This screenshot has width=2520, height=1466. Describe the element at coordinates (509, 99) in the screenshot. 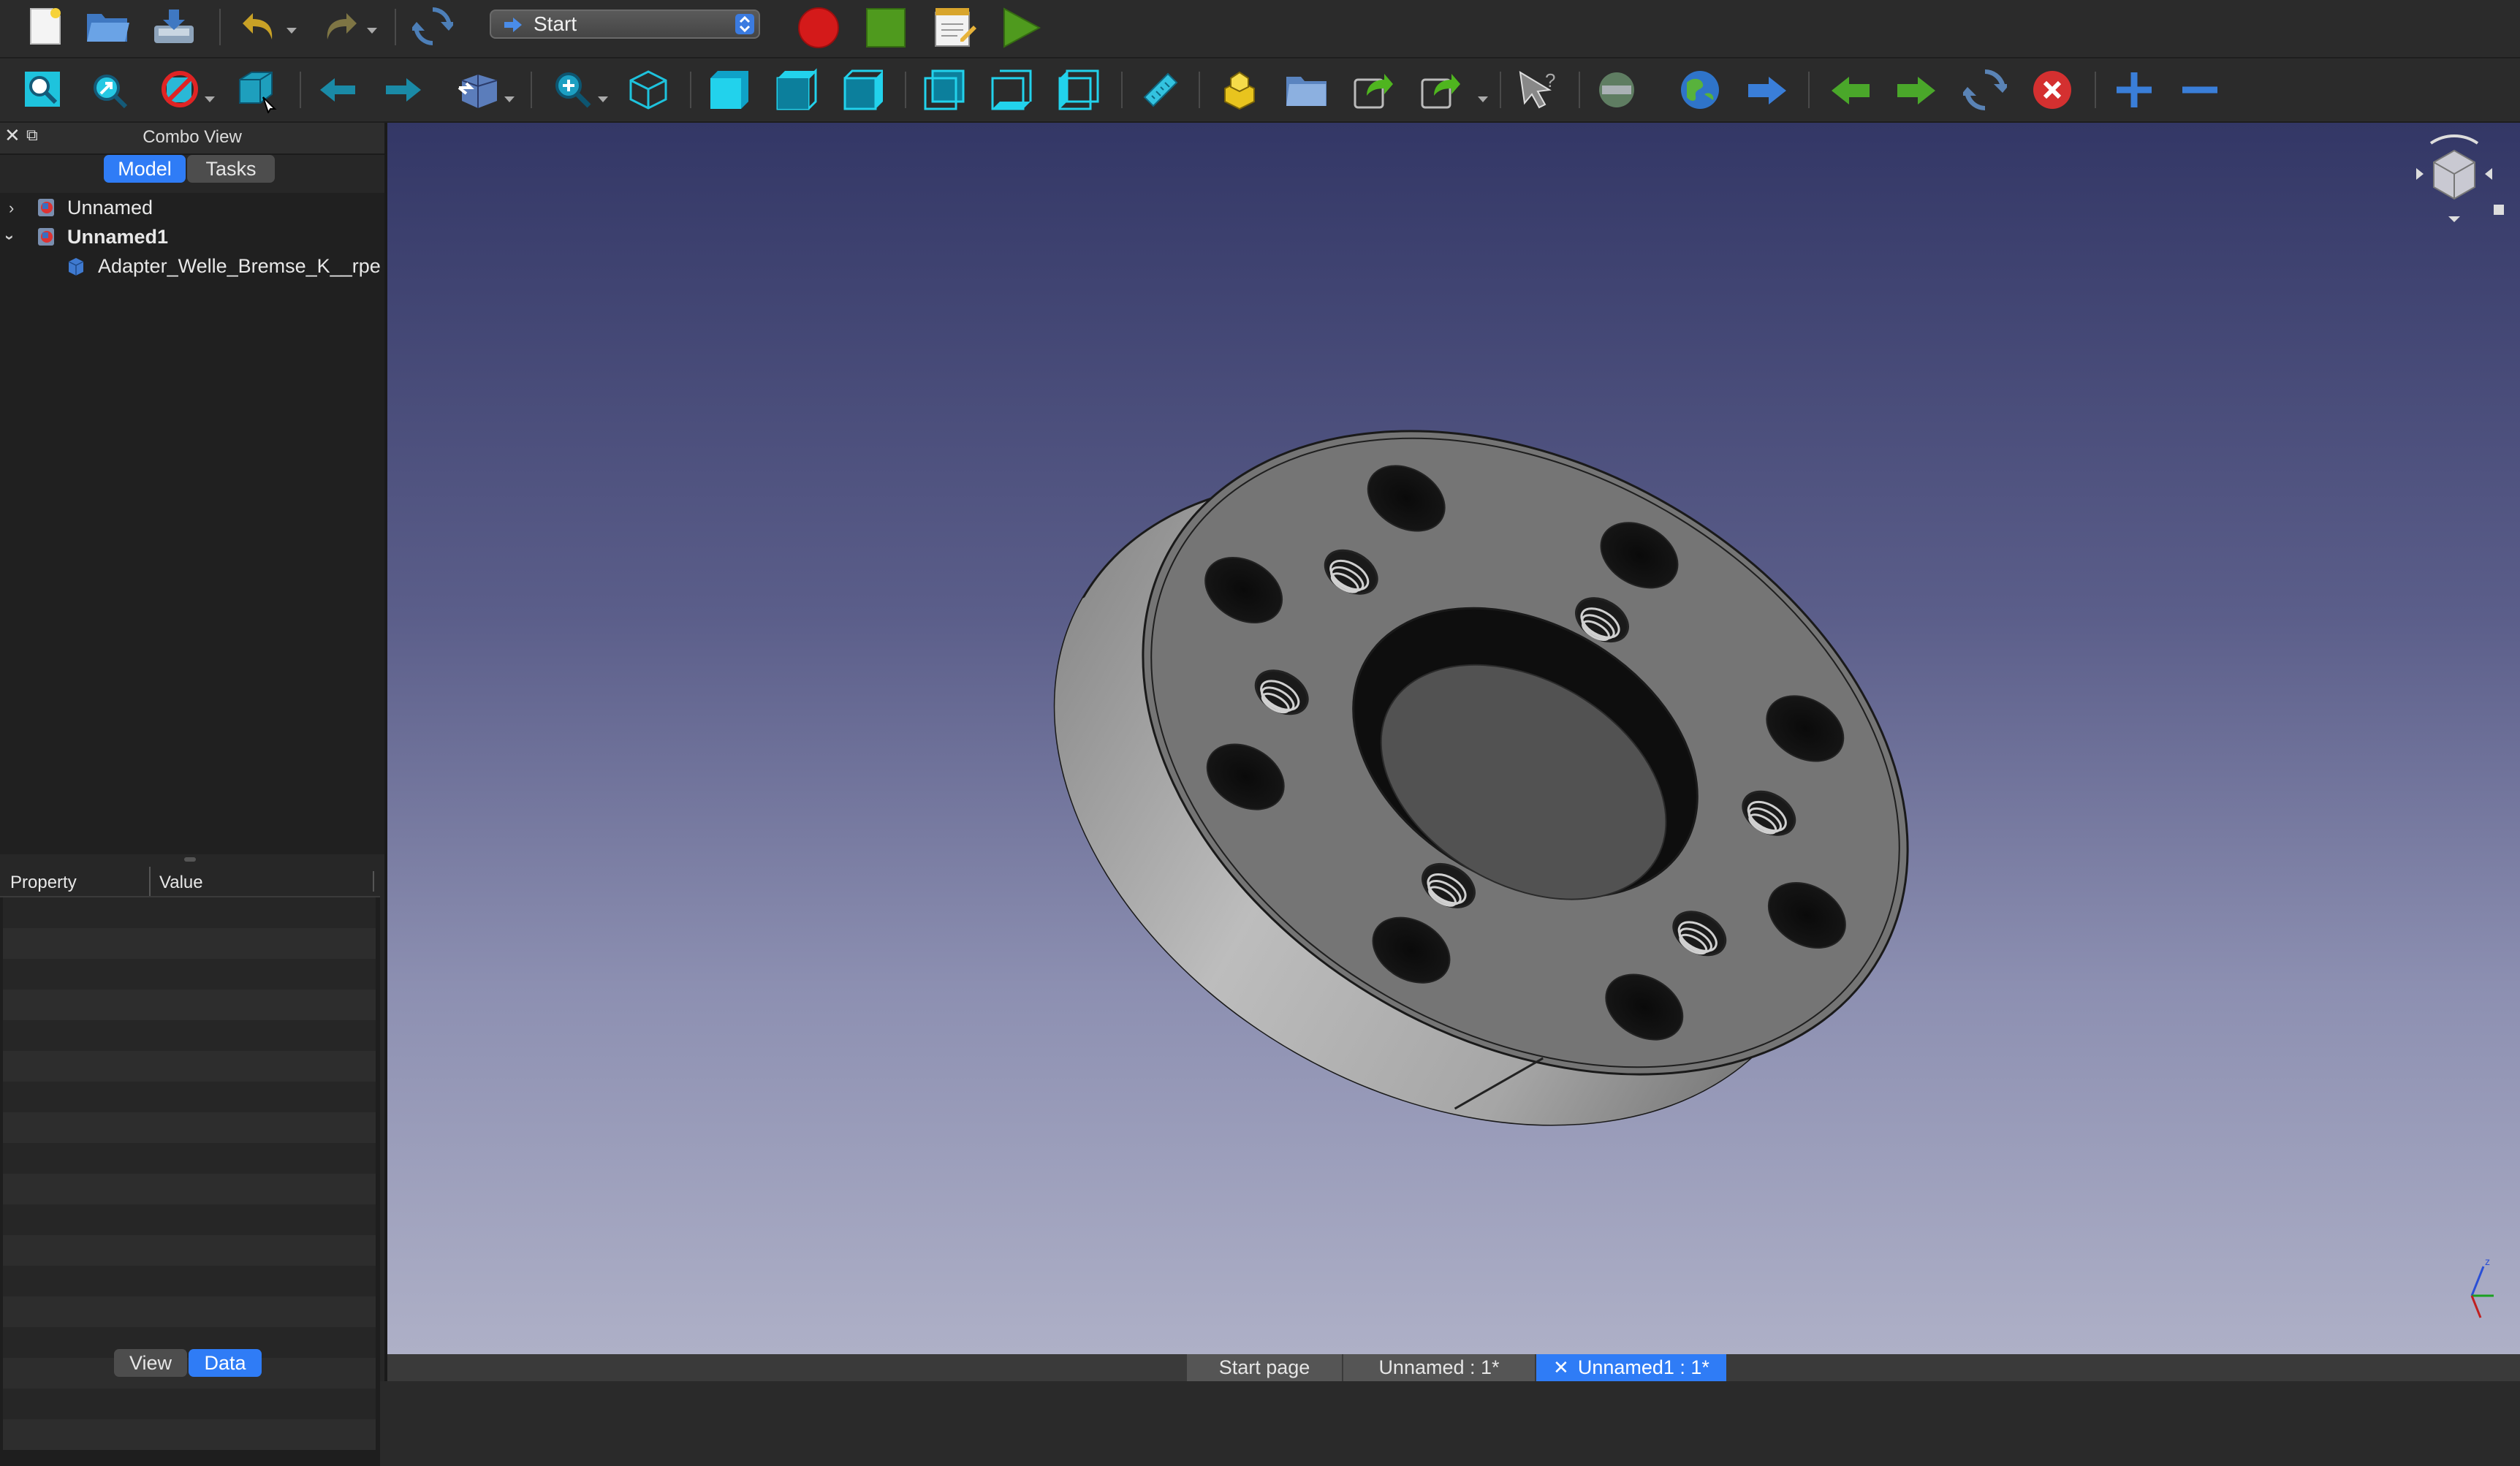

I see `std-views-dropdown-icon` at that location.